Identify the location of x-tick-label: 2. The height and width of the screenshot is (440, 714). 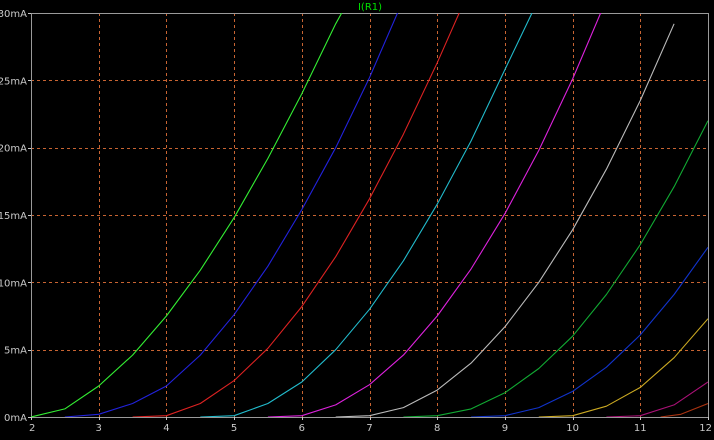
(32, 428).